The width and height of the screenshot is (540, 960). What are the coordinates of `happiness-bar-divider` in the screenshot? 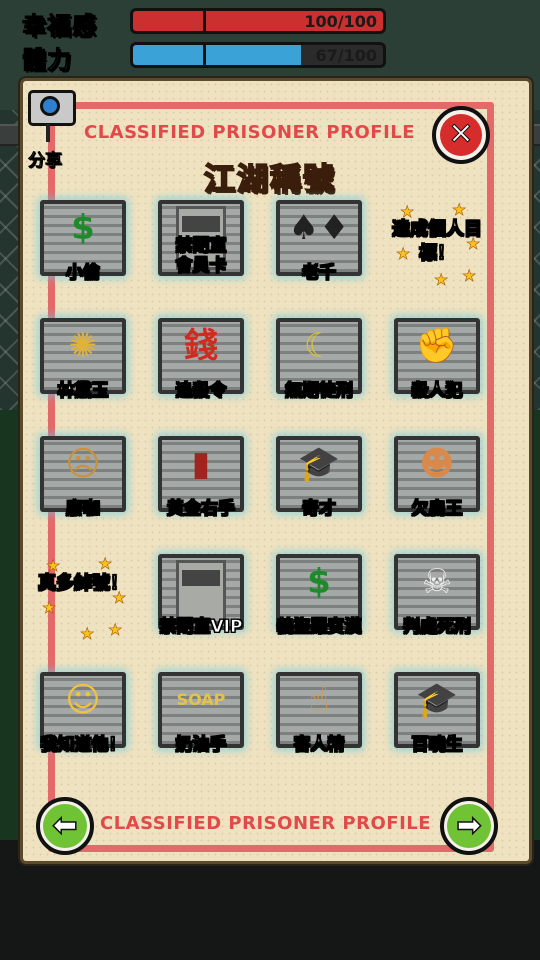 It's located at (204, 21).